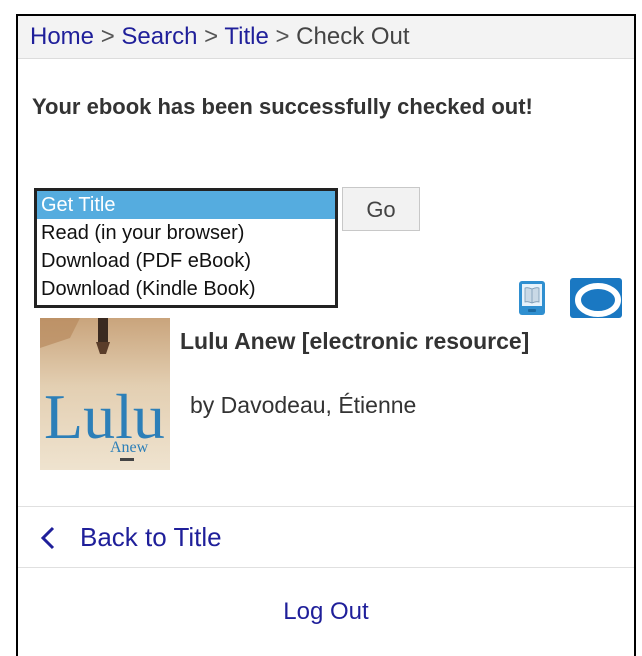  I want to click on svg-text: Anew, so click(129, 447).